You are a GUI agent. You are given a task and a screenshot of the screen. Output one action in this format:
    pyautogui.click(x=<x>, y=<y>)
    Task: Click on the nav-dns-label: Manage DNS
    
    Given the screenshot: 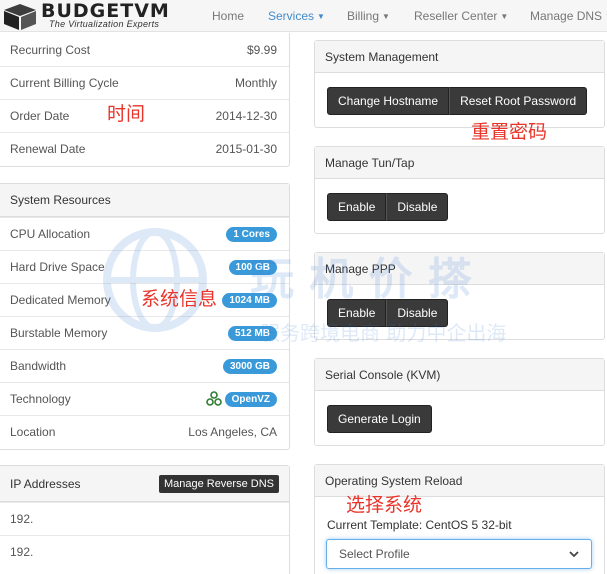 What is the action you would take?
    pyautogui.click(x=566, y=16)
    